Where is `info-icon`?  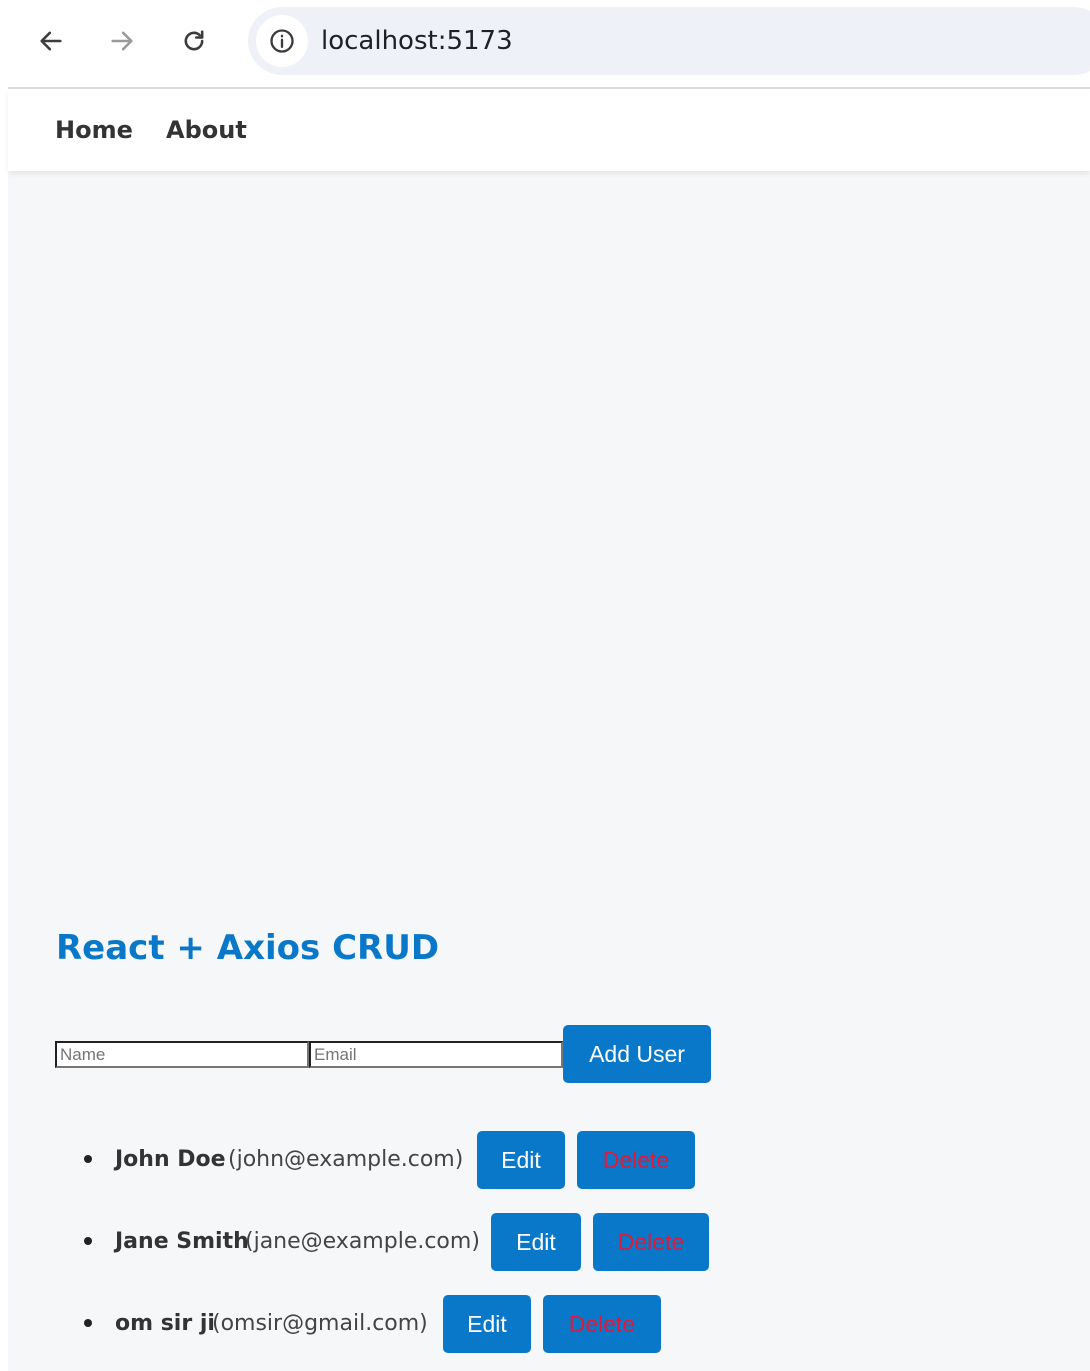
info-icon is located at coordinates (282, 41).